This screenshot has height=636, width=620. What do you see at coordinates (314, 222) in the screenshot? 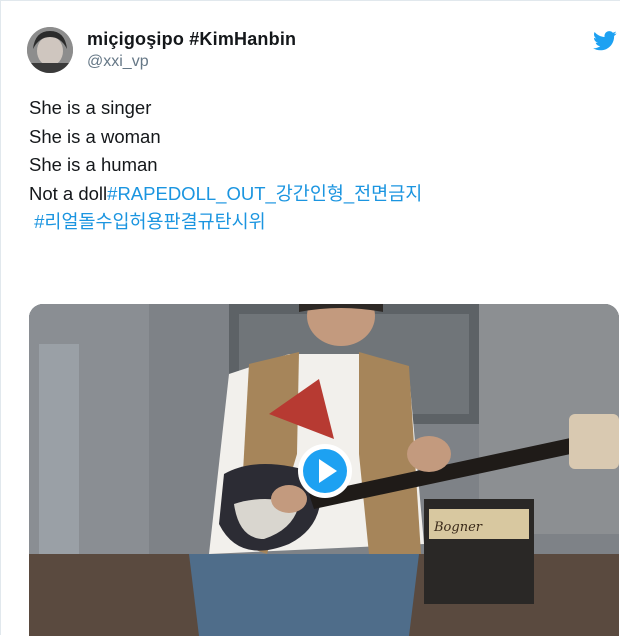
I see `tweet-line: #리얼돌수입허용판결규탄시위` at bounding box center [314, 222].